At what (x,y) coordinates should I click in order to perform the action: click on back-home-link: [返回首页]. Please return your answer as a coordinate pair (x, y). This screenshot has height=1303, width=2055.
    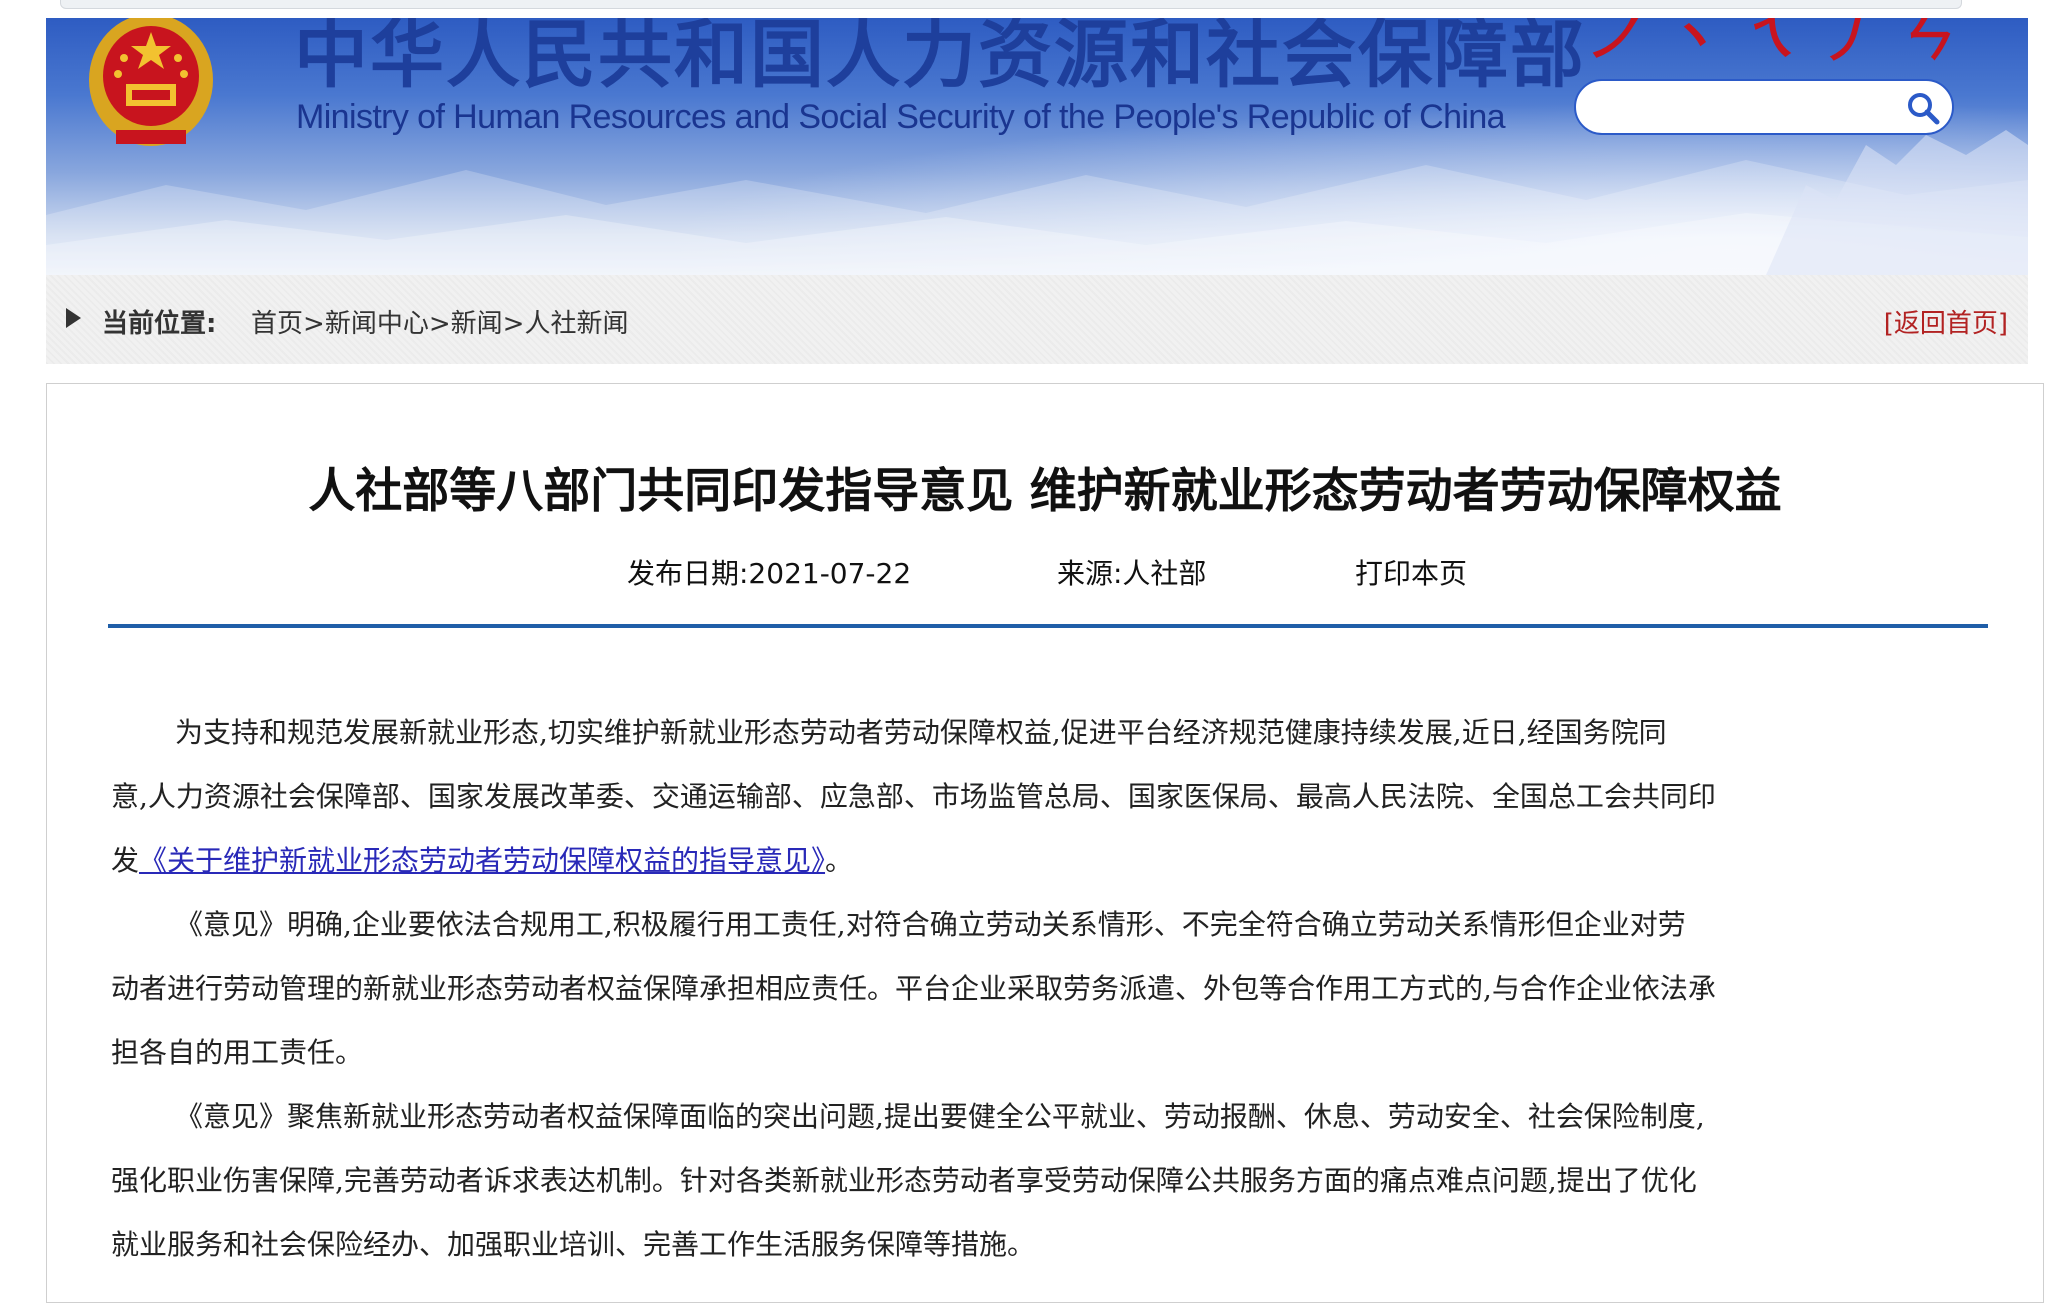
    Looking at the image, I should click on (1946, 321).